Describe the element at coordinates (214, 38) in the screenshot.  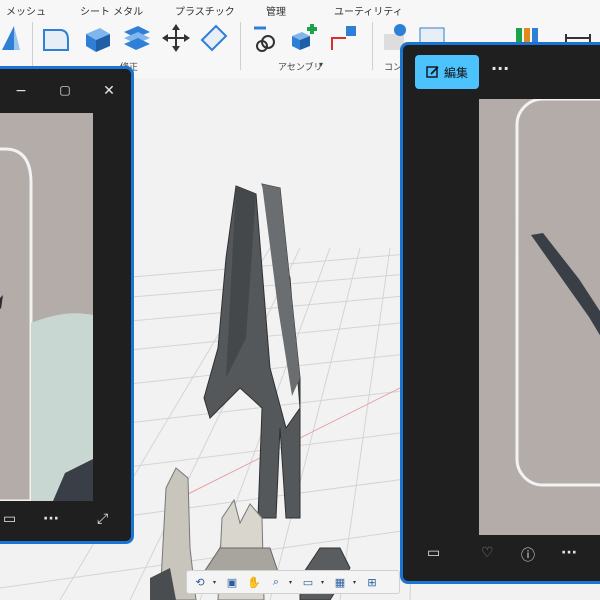
I see `align-tool-icon` at that location.